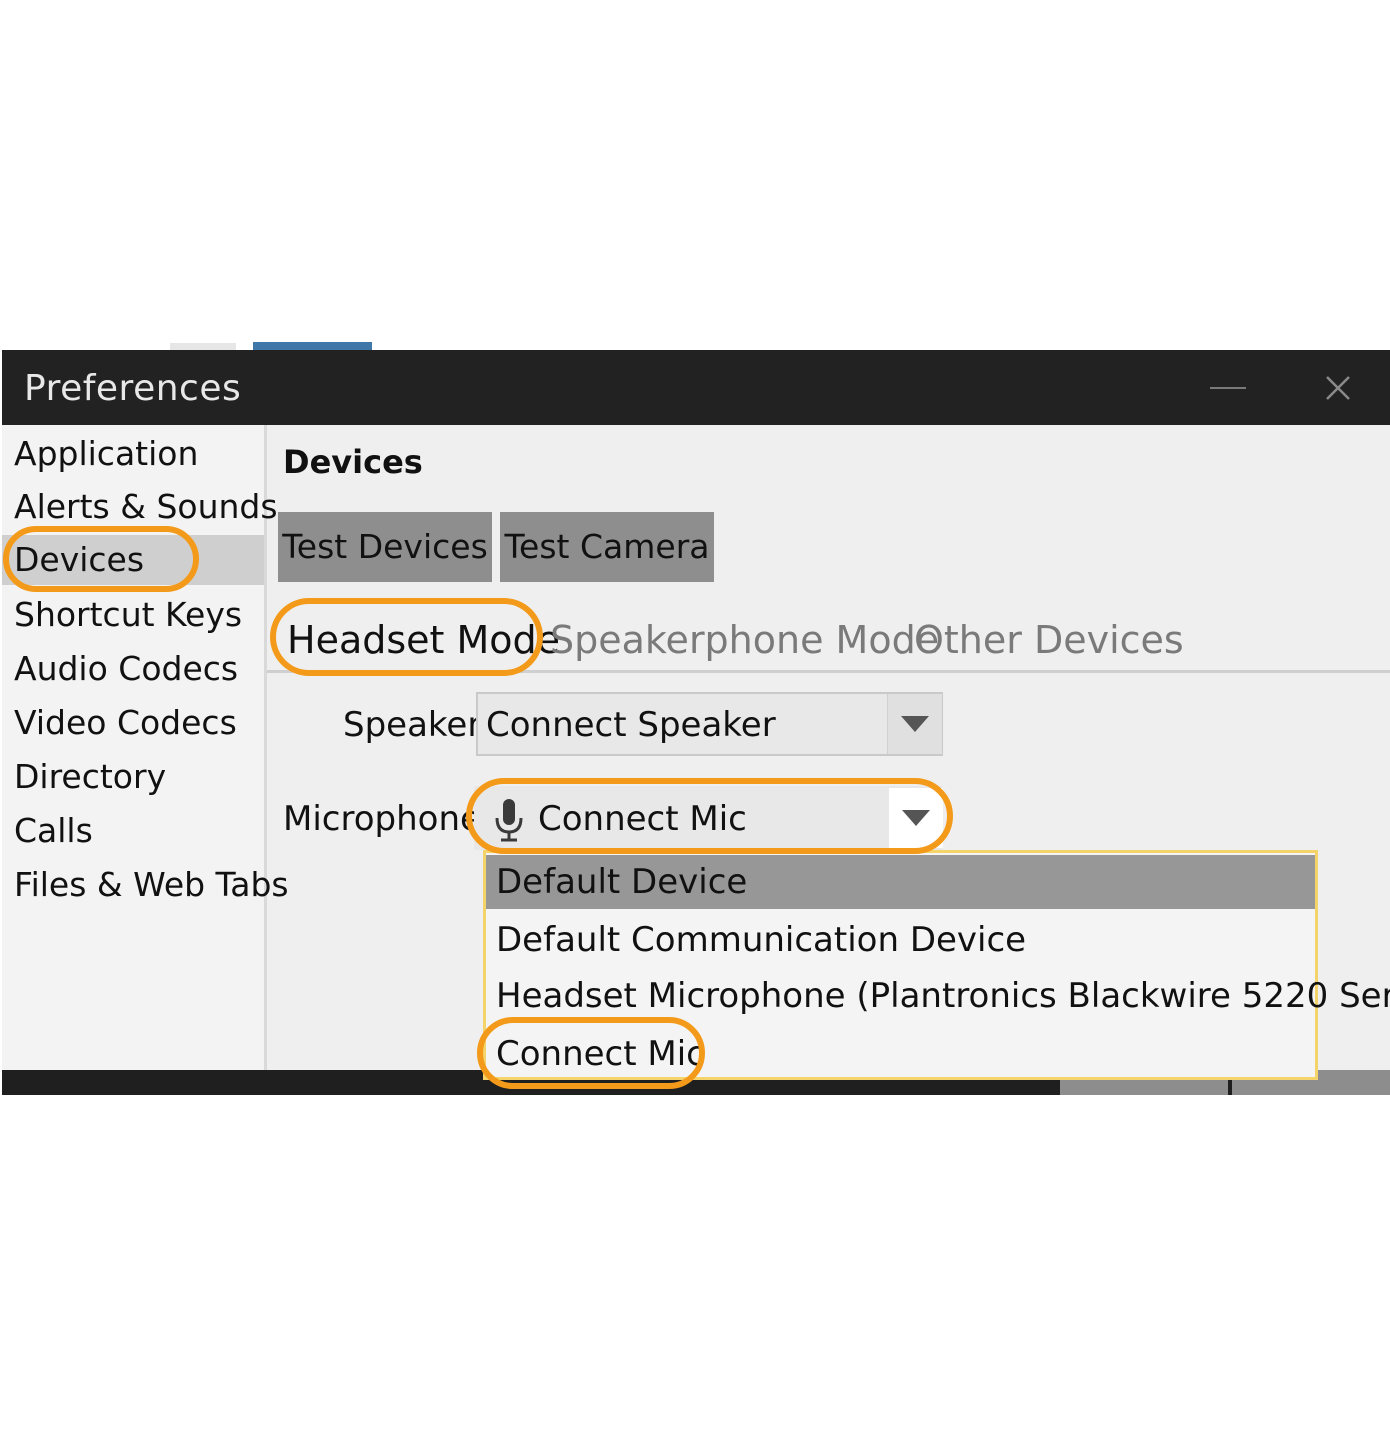 The height and width of the screenshot is (1439, 1390). Describe the element at coordinates (900, 940) in the screenshot. I see `microphone-option-default-communication-device: Default Communication Device` at that location.